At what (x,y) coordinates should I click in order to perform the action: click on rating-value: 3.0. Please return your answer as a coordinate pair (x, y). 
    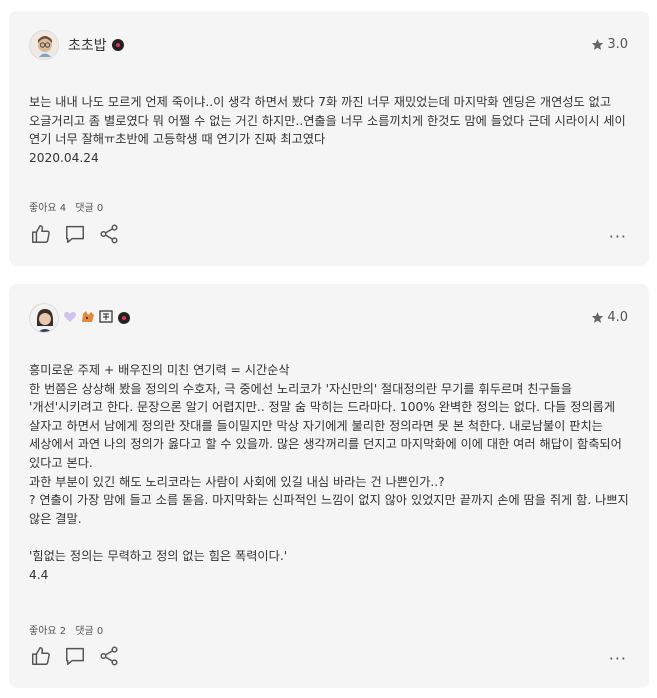
    Looking at the image, I should click on (617, 44).